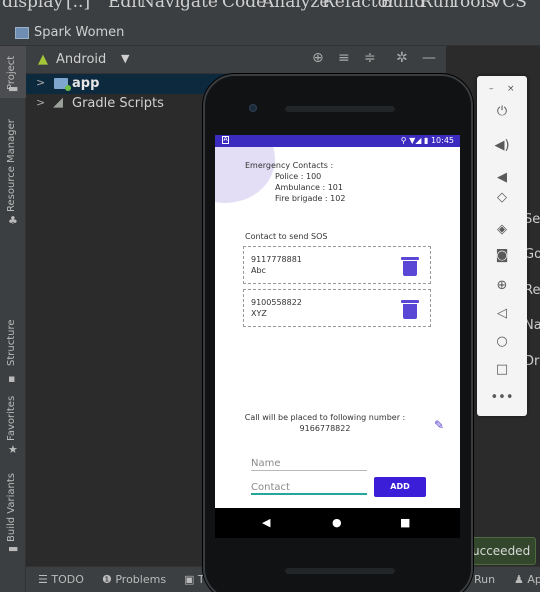 The image size is (540, 592). Describe the element at coordinates (11, 507) in the screenshot. I see `tab-build-variants-label: Build Variants` at that location.